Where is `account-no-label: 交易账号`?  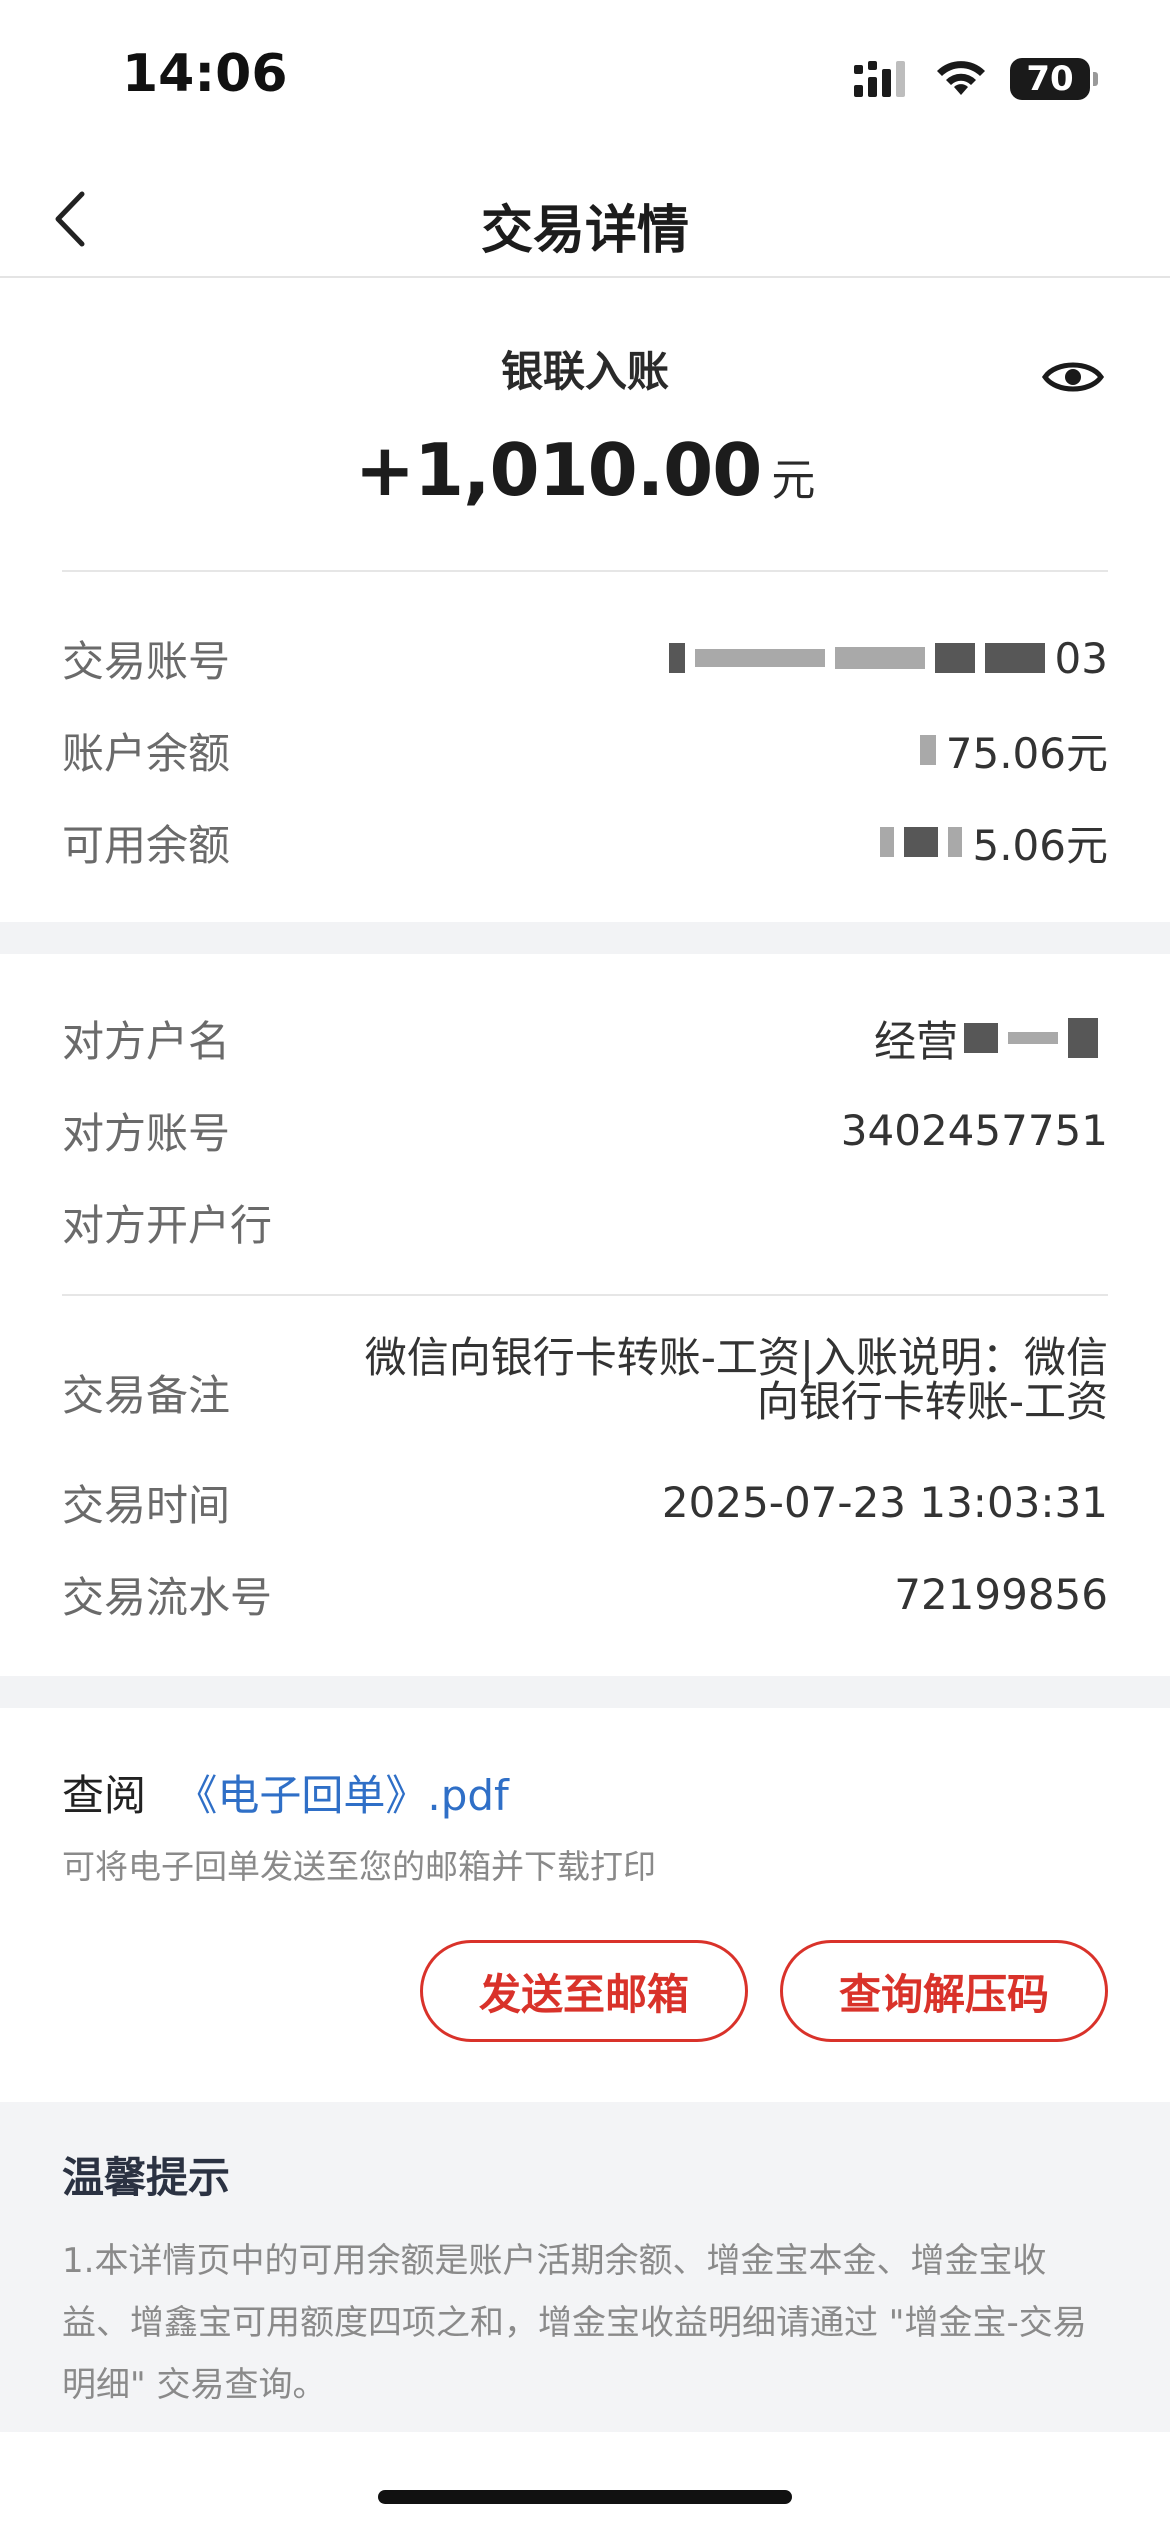
account-no-label: 交易账号 is located at coordinates (146, 661).